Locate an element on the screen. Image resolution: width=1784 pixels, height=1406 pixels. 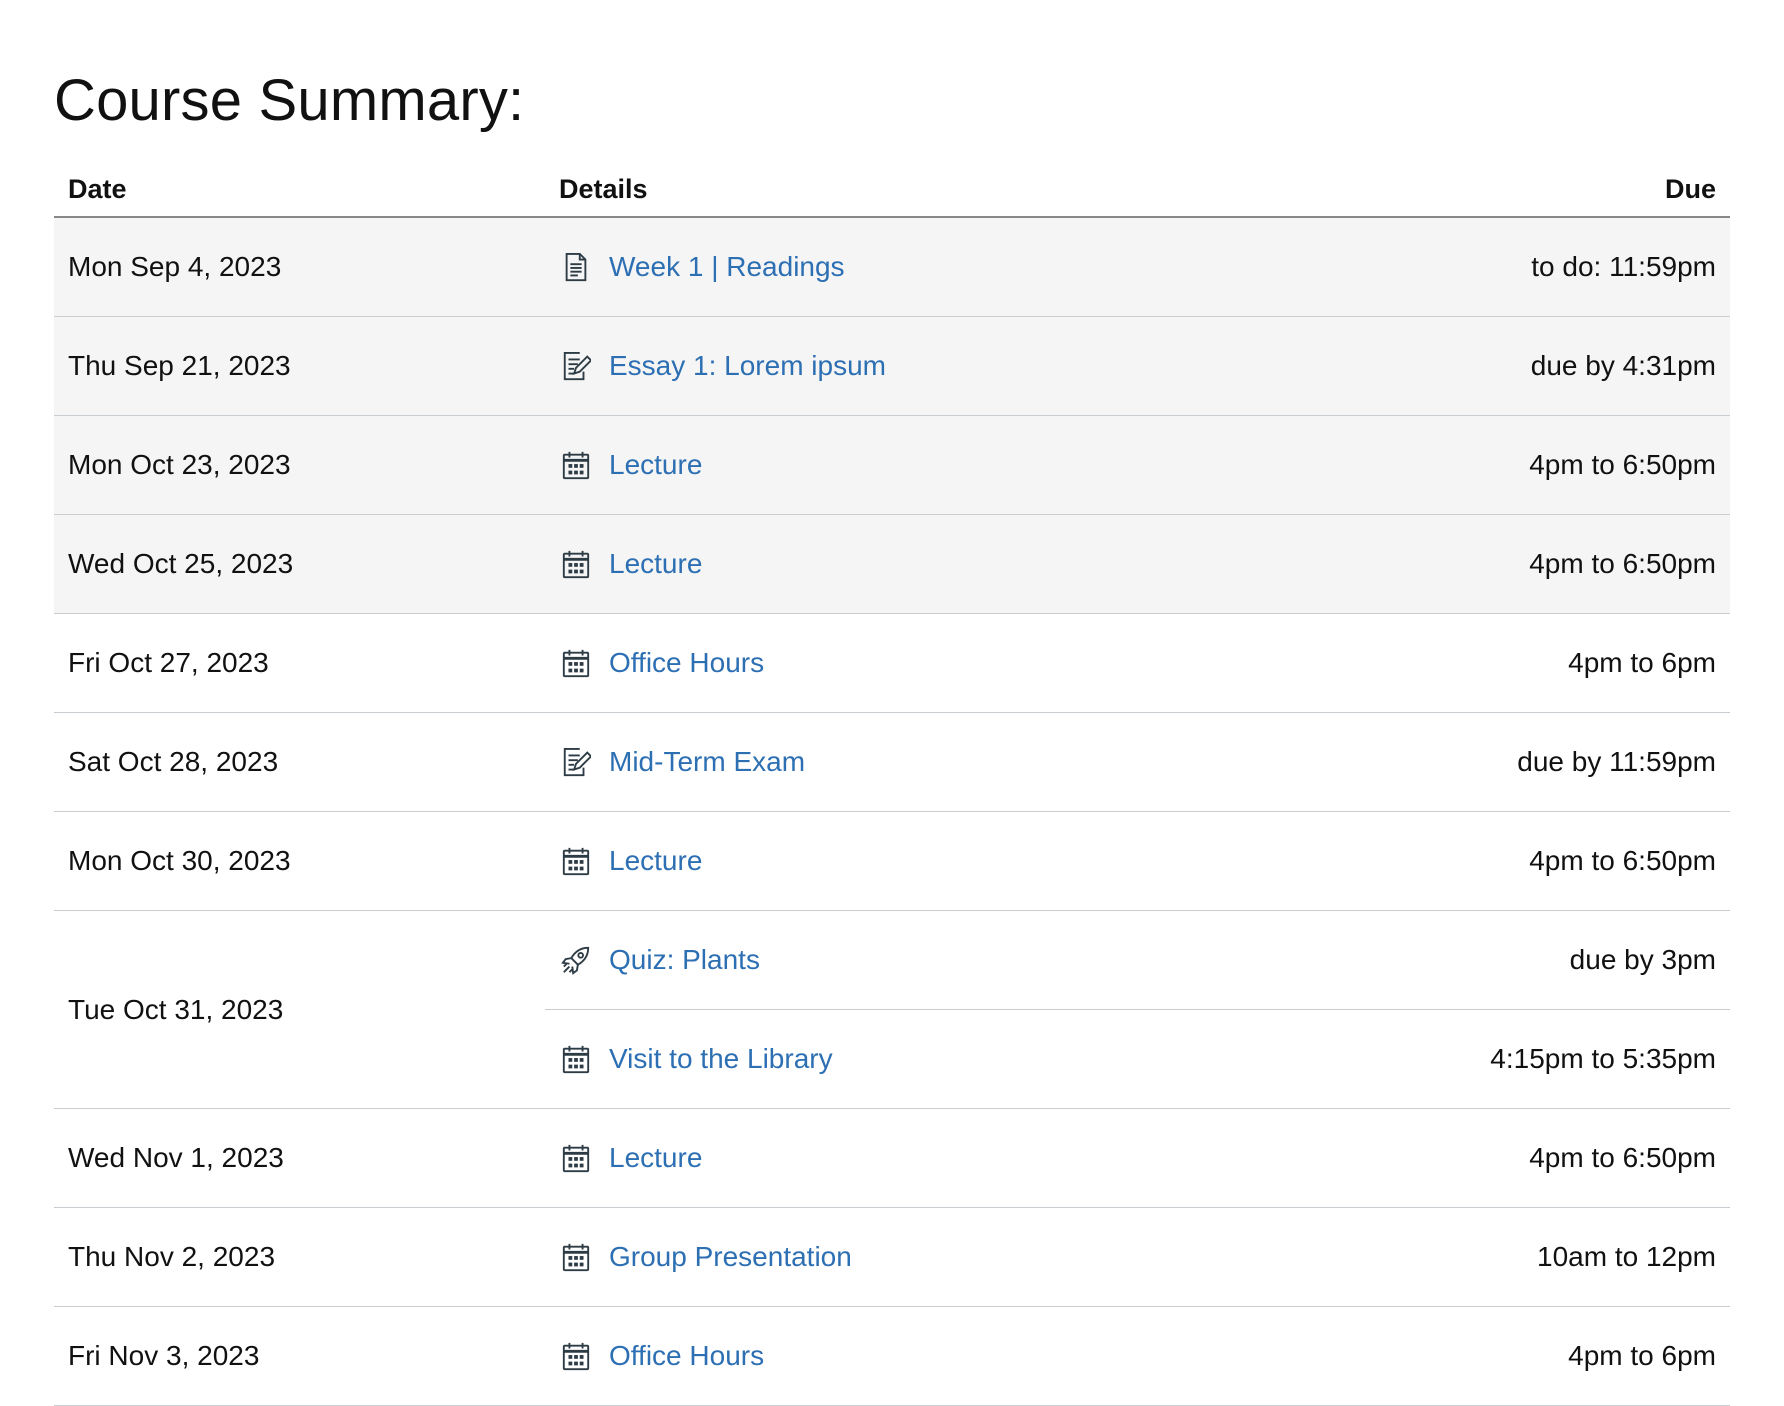
date-cell: Fri Oct 27, 2023 is located at coordinates (299, 663).